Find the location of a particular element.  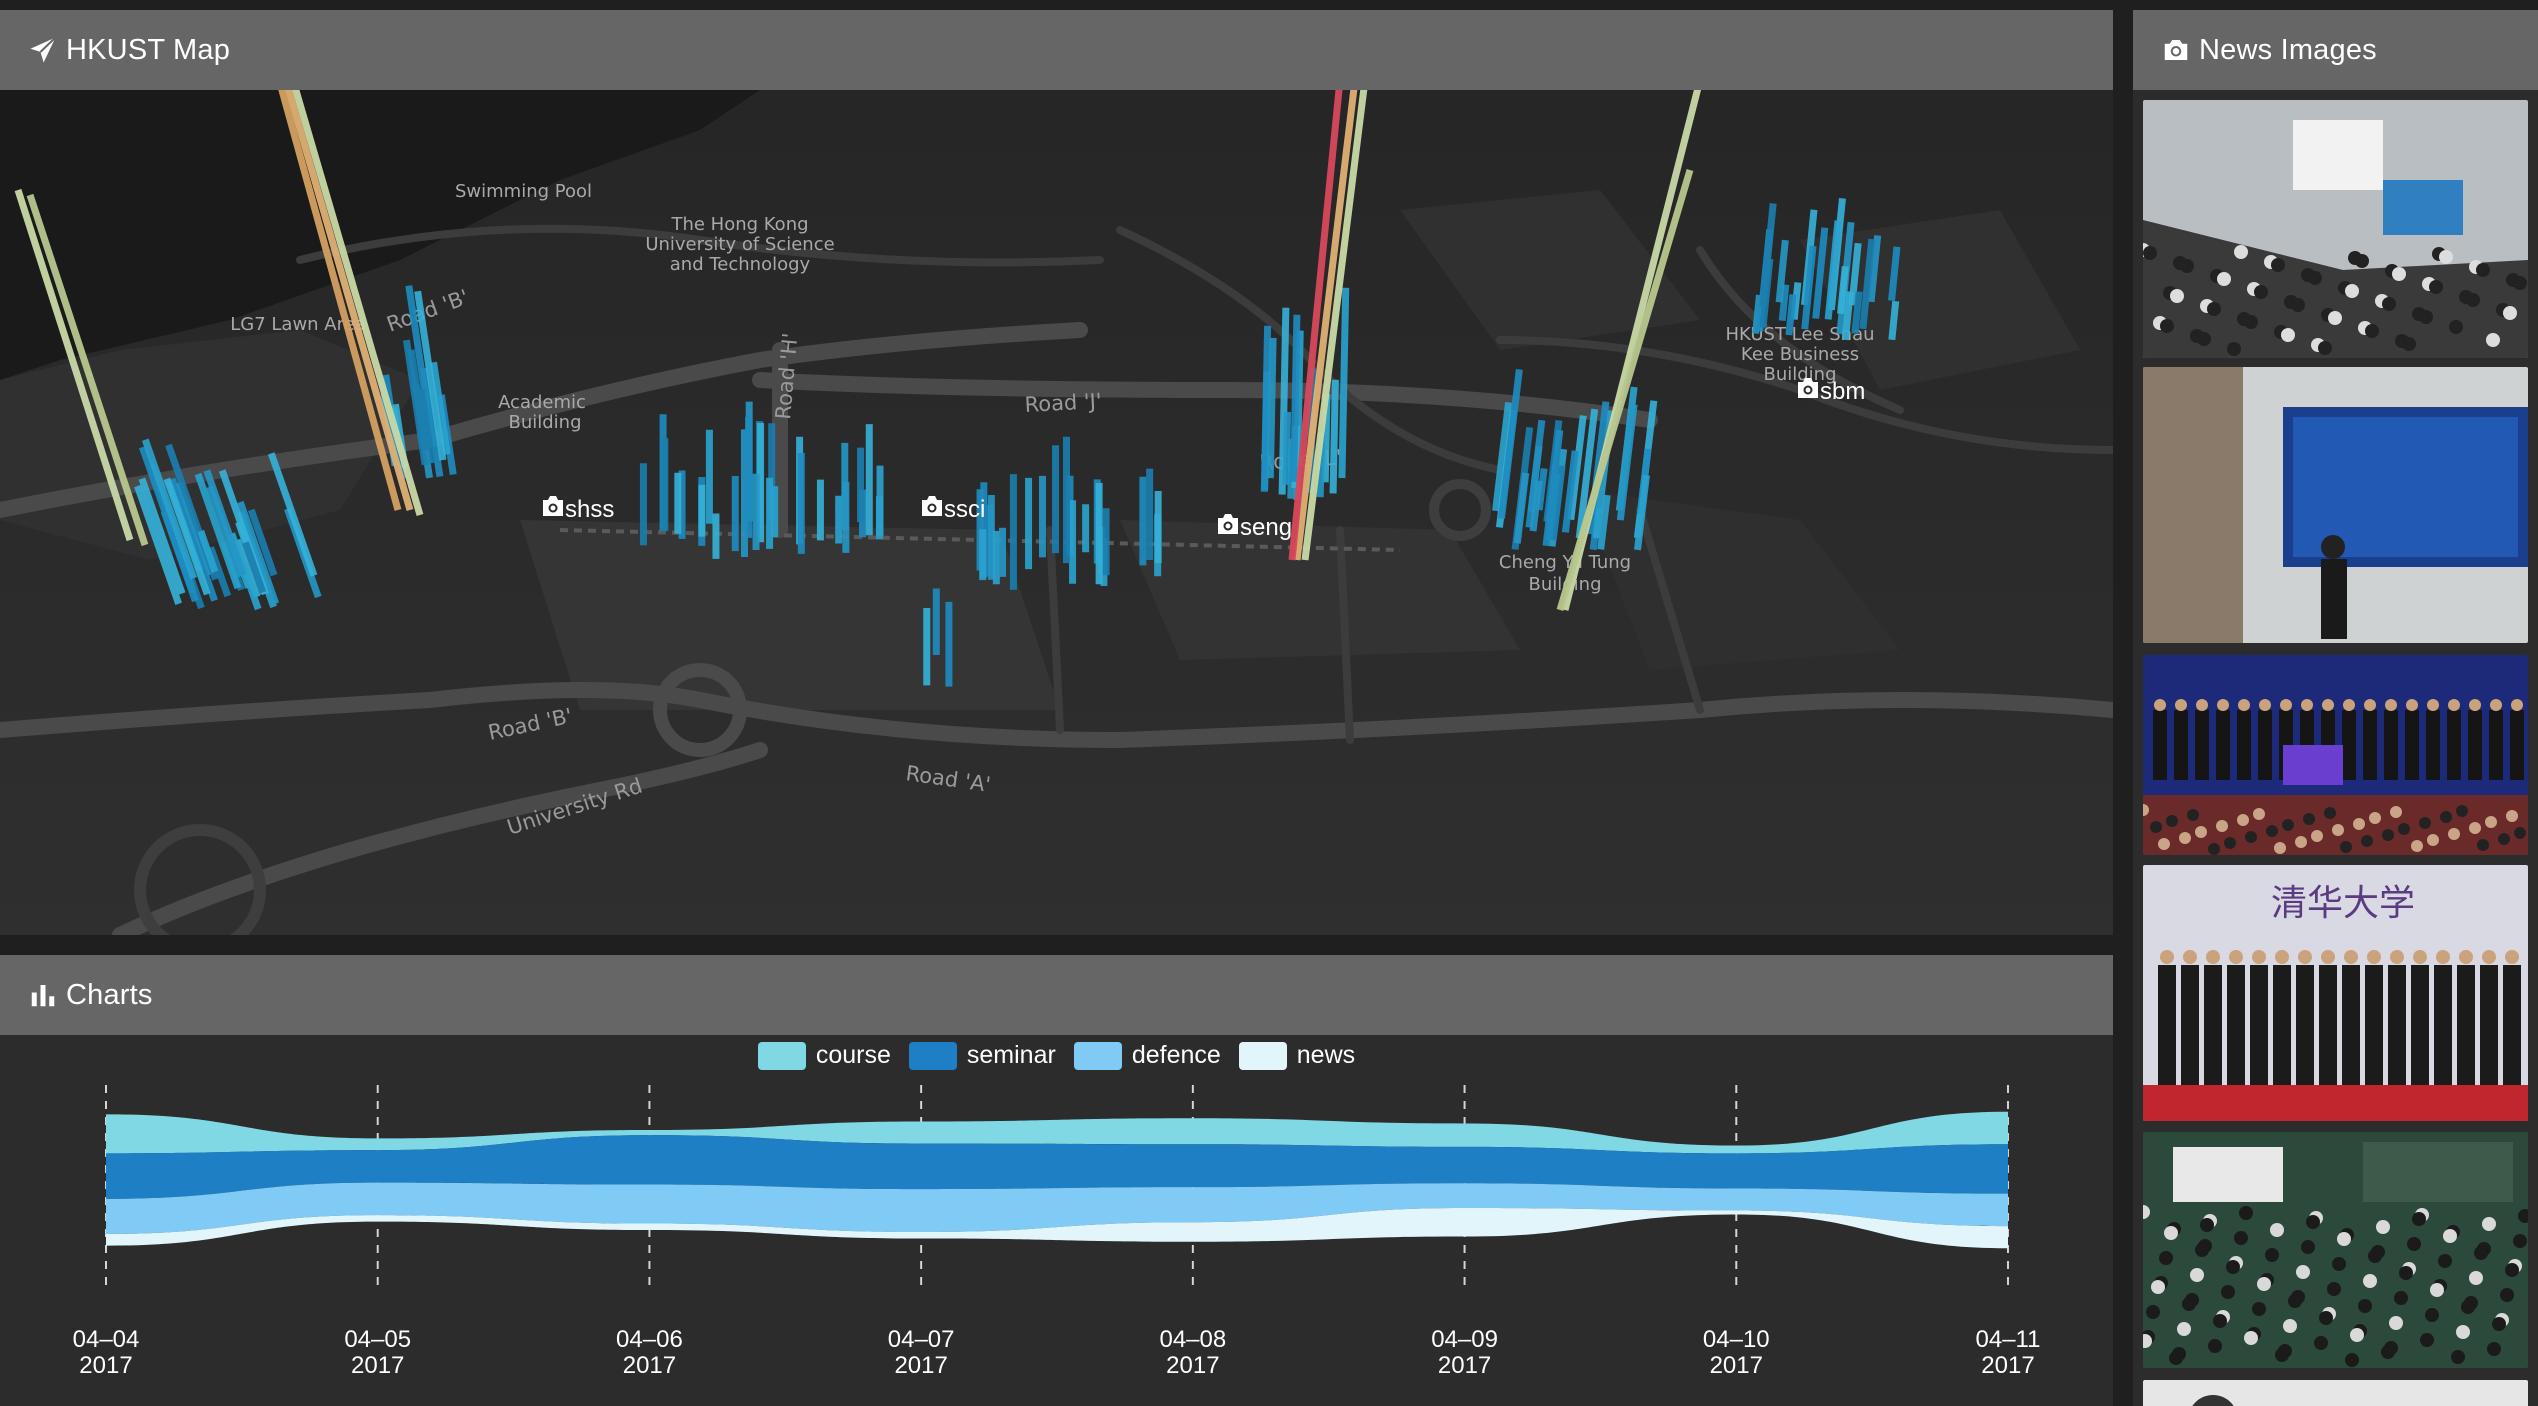

news-panel-title: News Images is located at coordinates (2288, 49).